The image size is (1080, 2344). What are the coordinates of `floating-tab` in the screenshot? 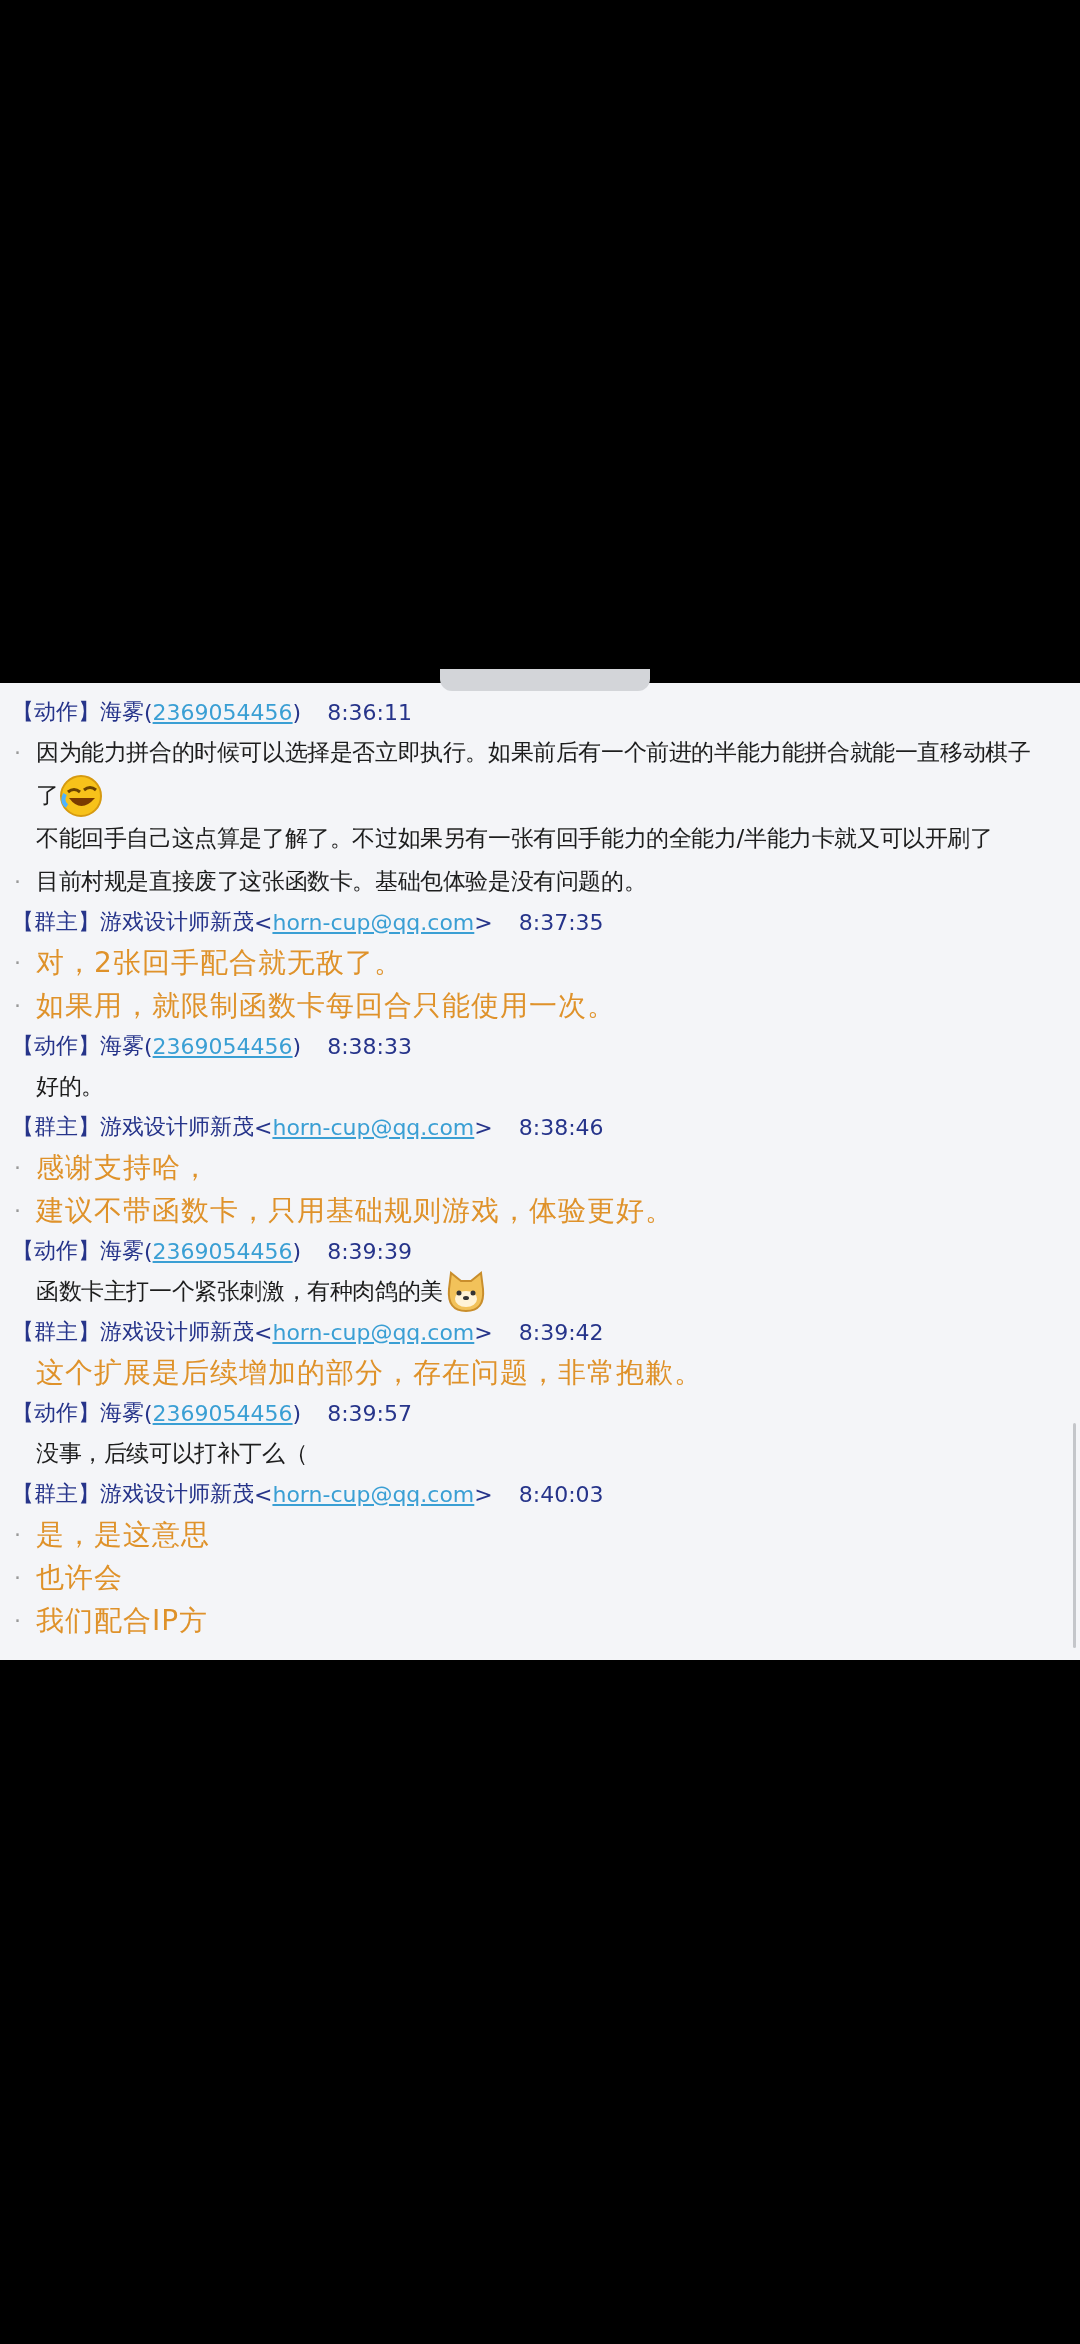 It's located at (545, 680).